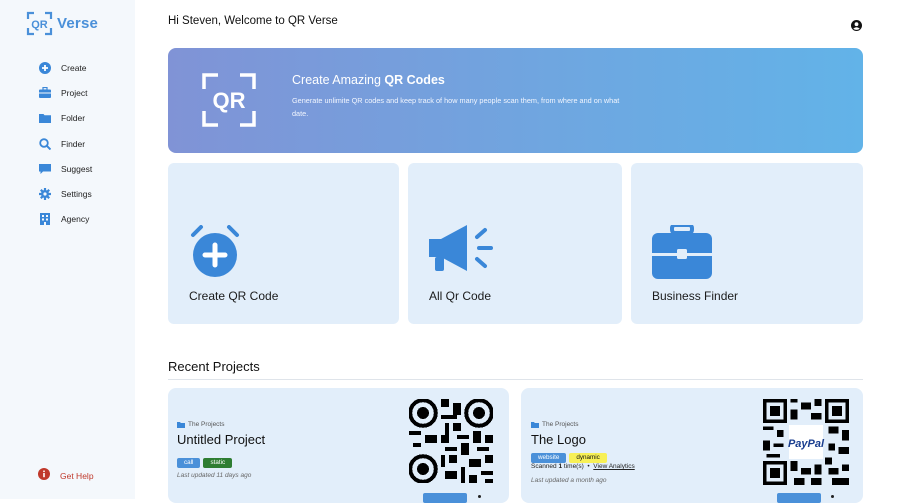  I want to click on qr-frame-icon: QR, so click(229, 102).